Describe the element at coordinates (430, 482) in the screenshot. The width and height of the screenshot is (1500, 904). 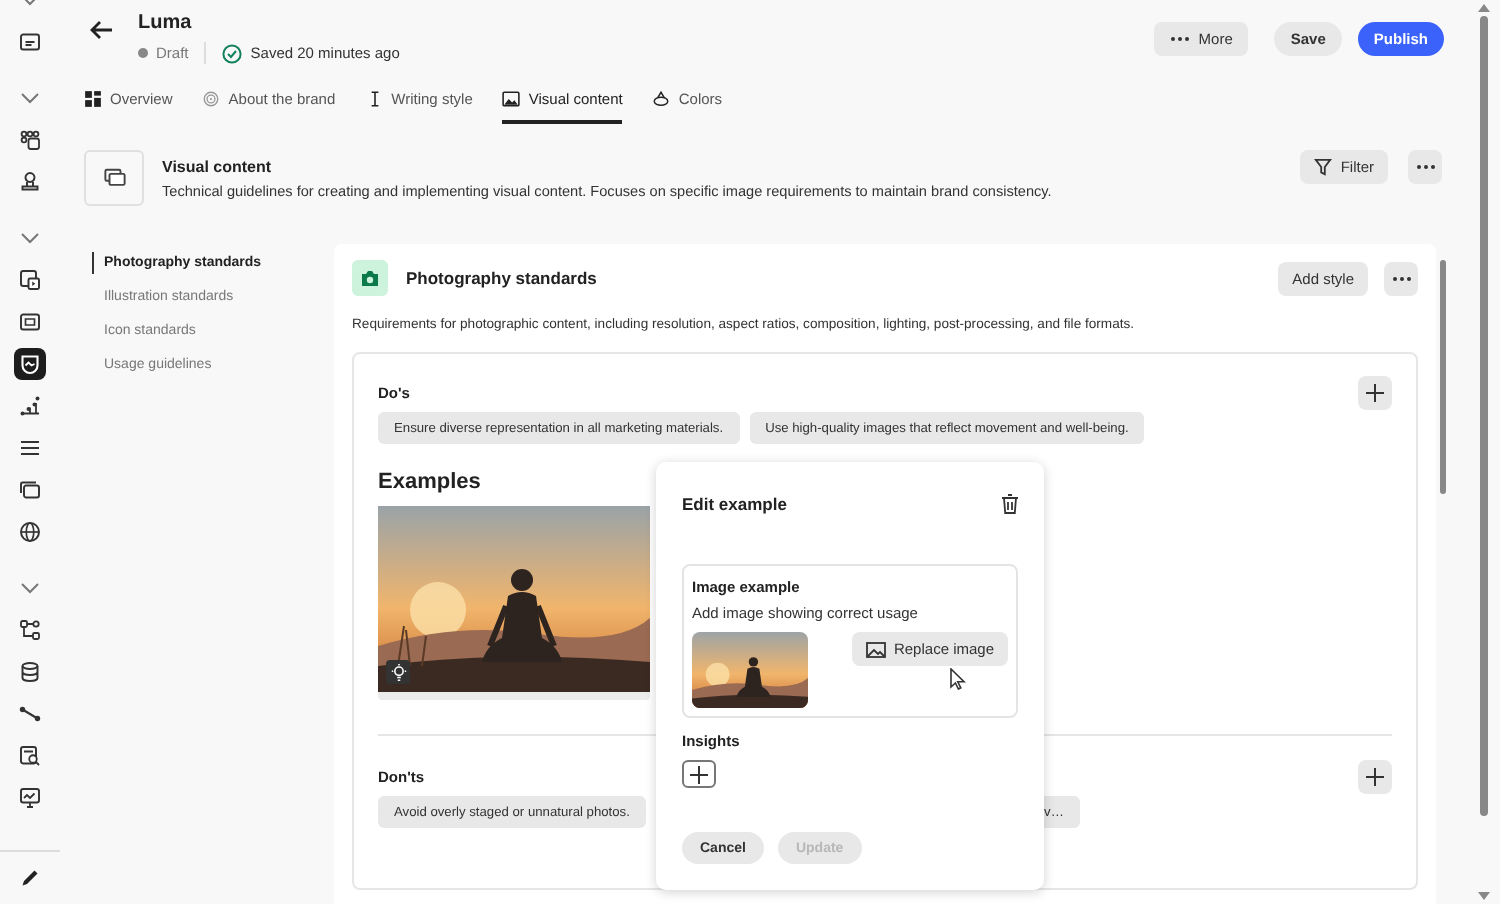
I see `examples-heading: Examples` at that location.